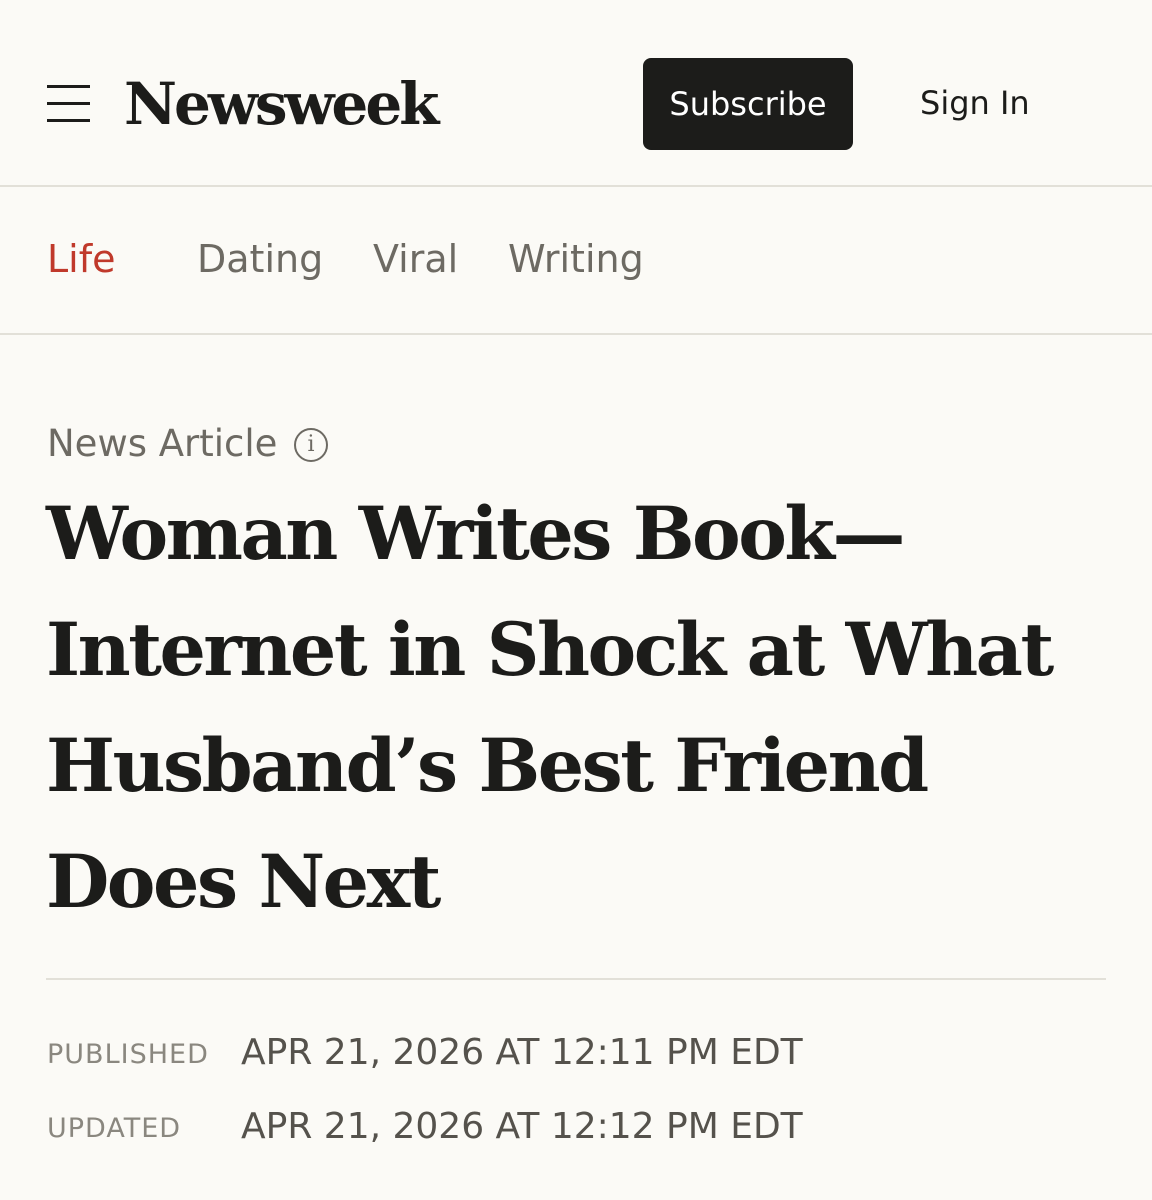 This screenshot has height=1200, width=1152. Describe the element at coordinates (415, 259) in the screenshot. I see `nav-item-viral: Viral` at that location.